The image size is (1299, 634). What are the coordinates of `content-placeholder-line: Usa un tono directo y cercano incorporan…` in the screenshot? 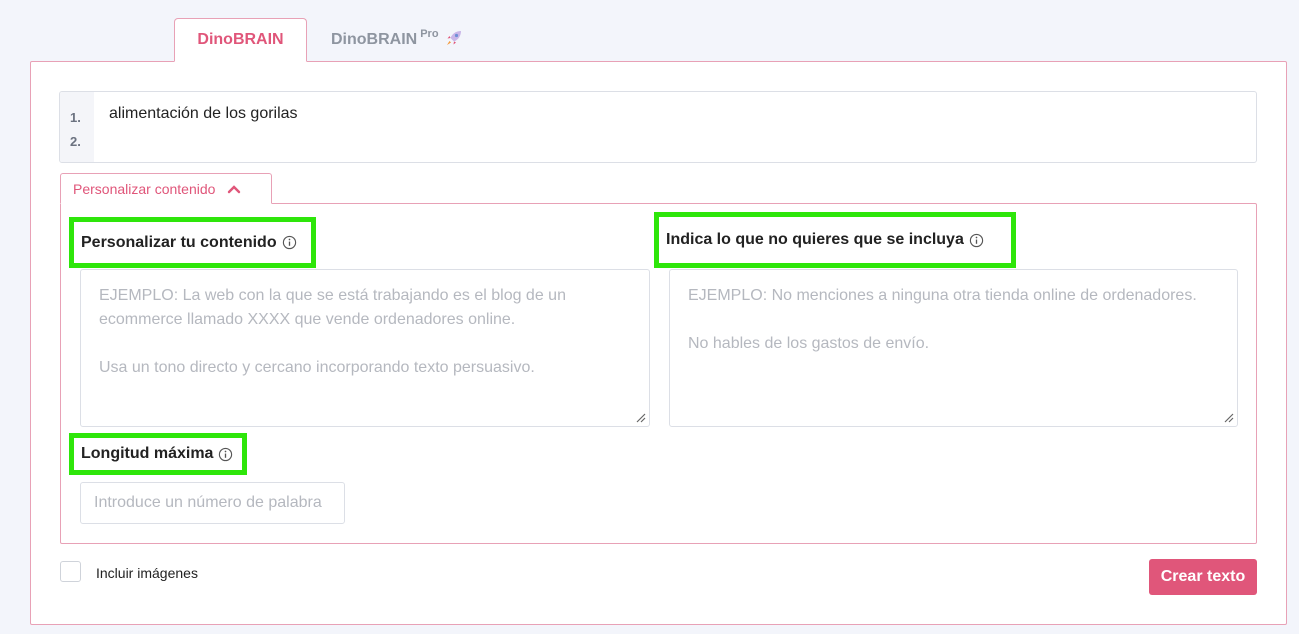 It's located at (317, 367).